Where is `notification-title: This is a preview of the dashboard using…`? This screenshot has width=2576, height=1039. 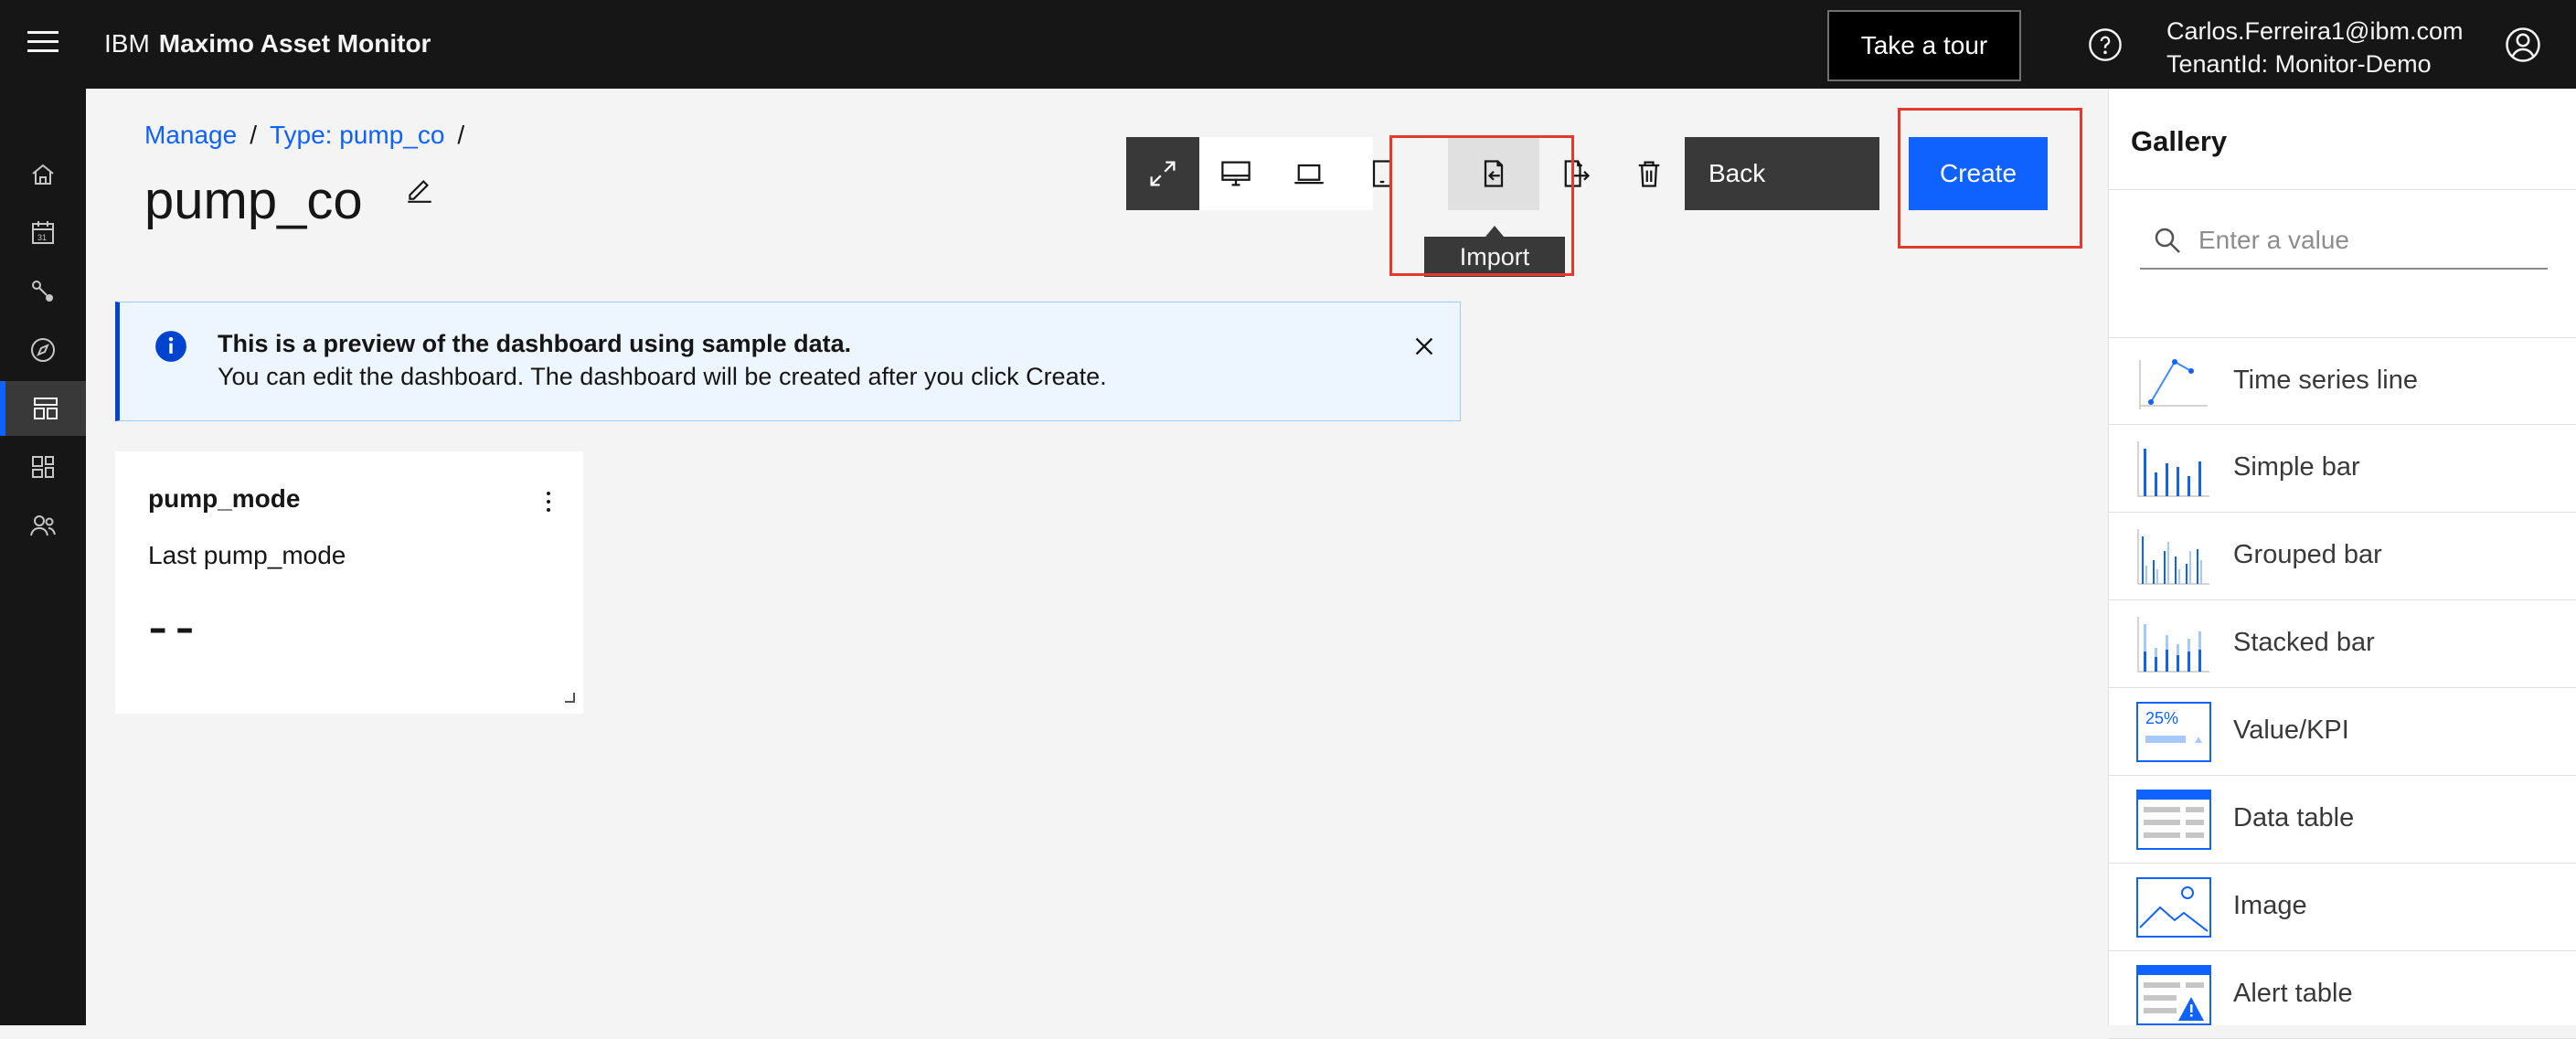
notification-title: This is a preview of the dashboard using… is located at coordinates (535, 344).